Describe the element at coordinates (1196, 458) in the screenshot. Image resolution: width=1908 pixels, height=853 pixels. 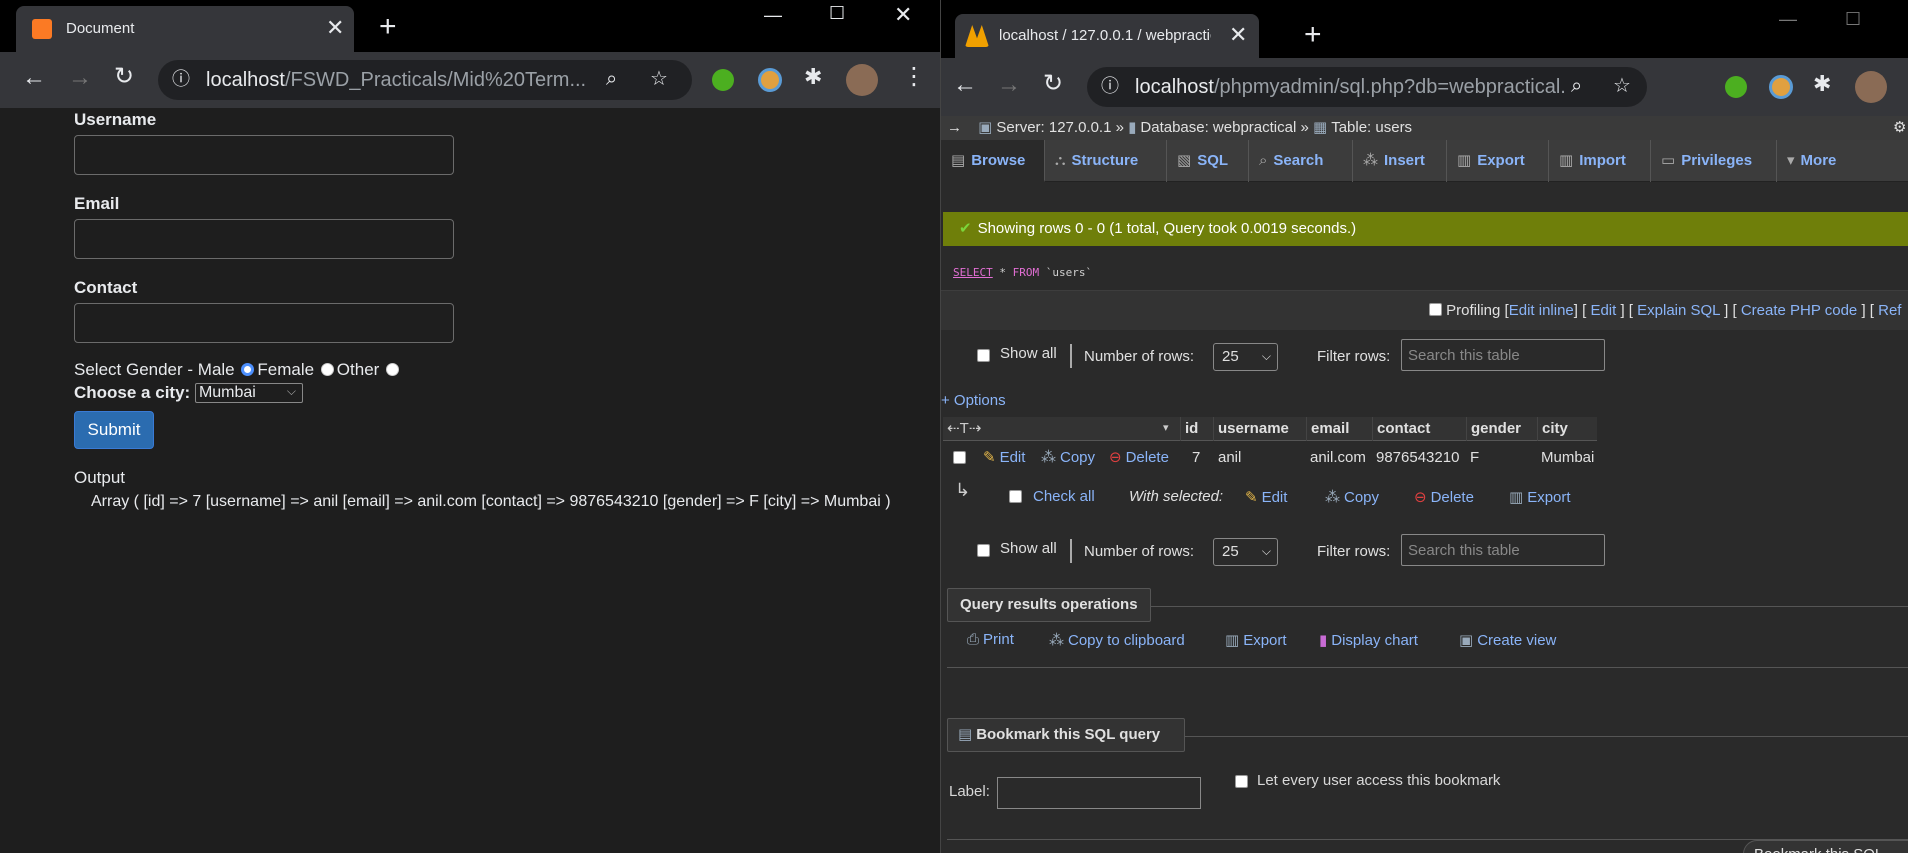
I see `cell-id: 7` at that location.